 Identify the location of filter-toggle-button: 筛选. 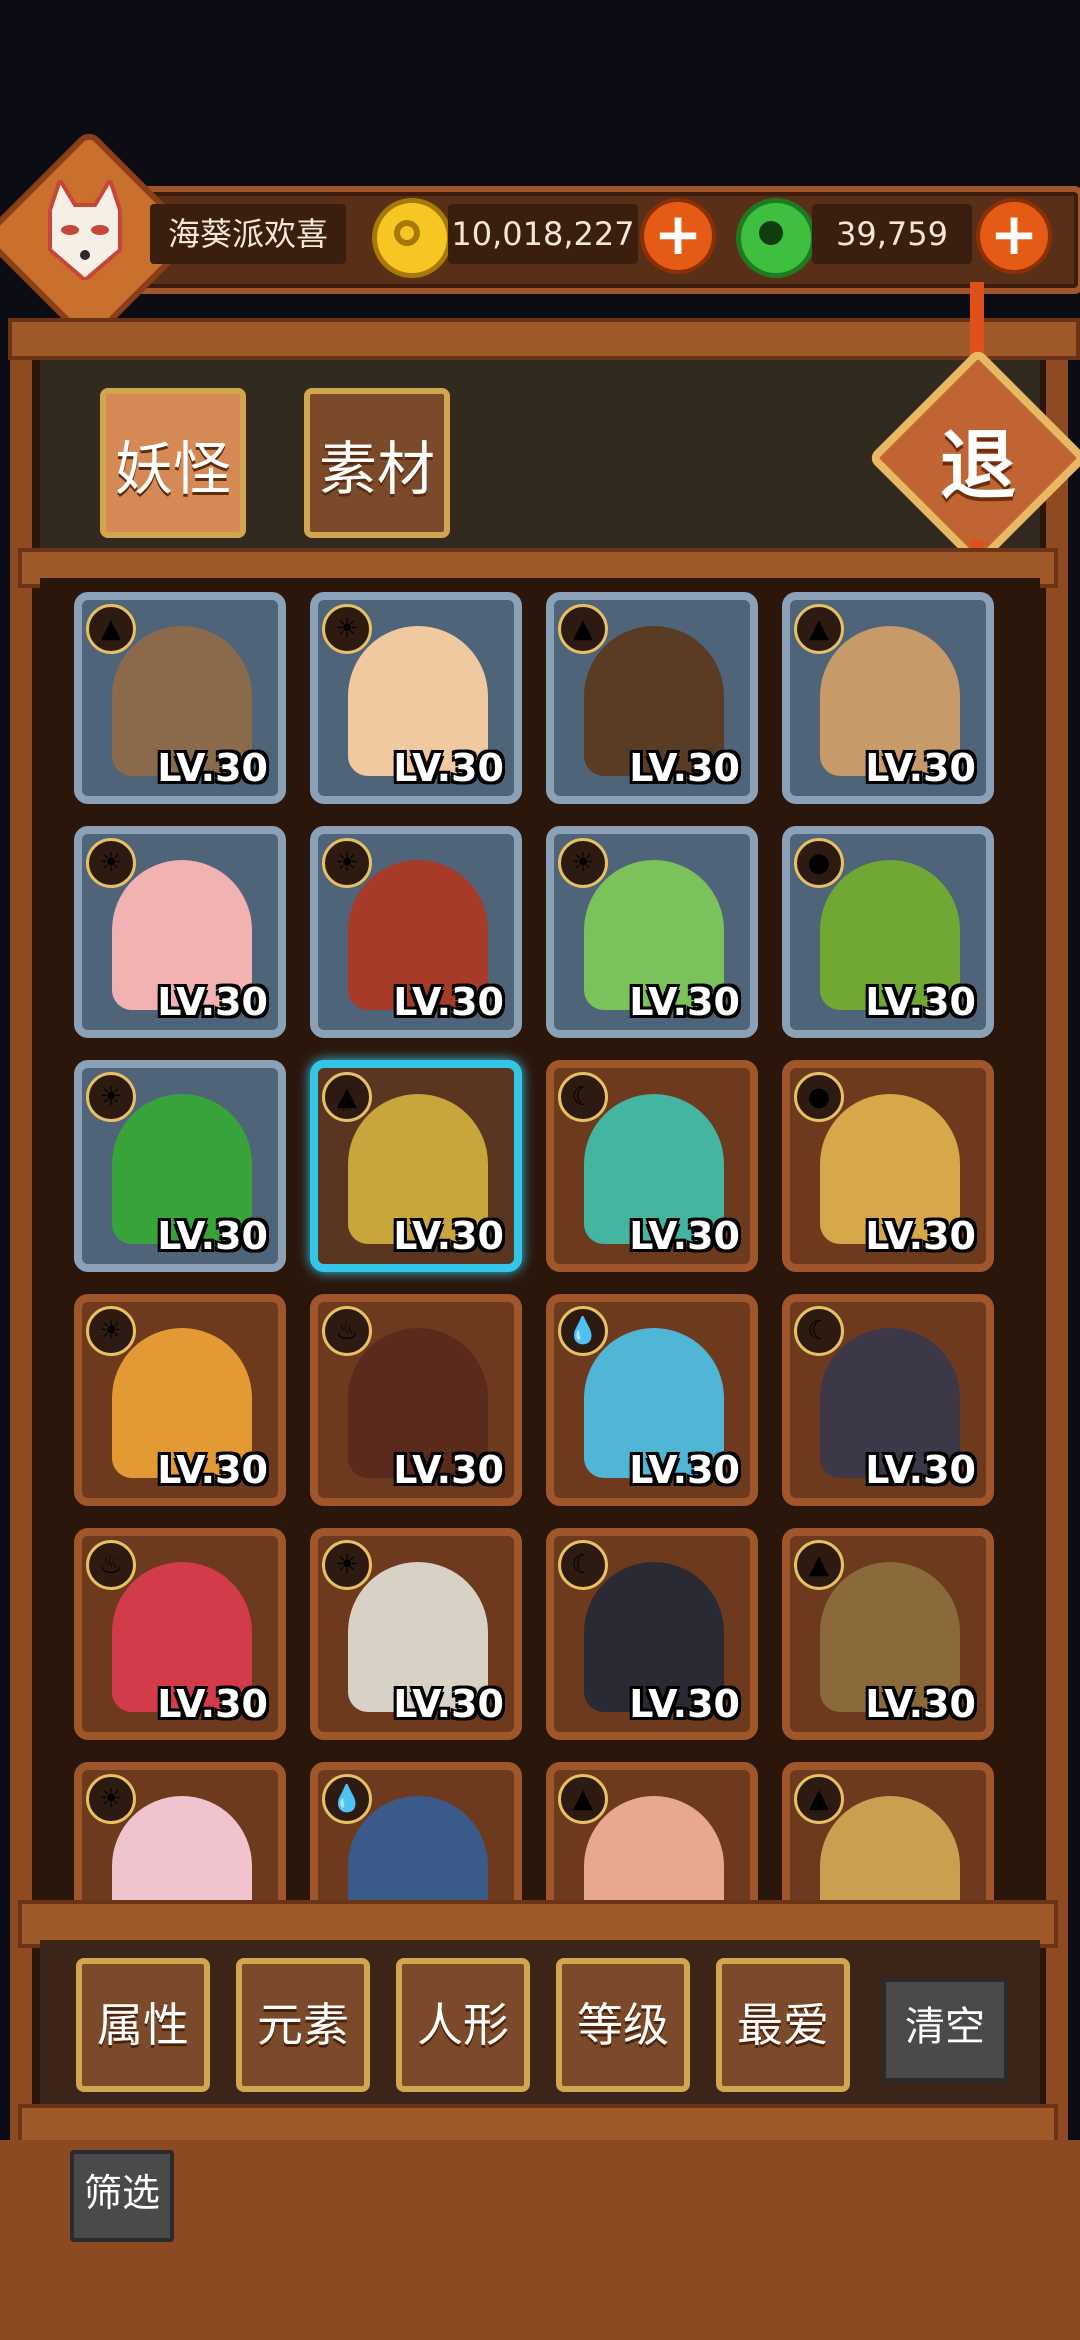
(122, 2196).